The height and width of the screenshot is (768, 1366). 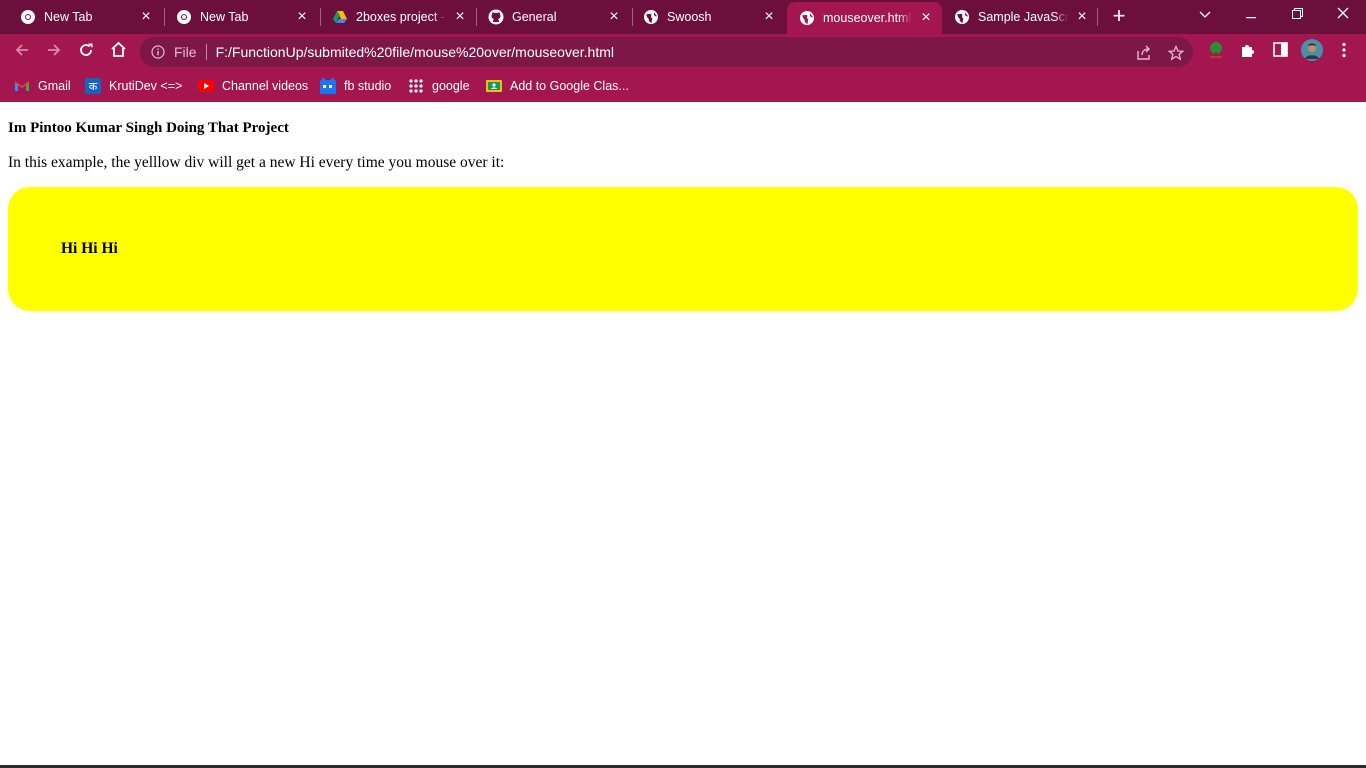 I want to click on minimize-icon, so click(x=1251, y=15).